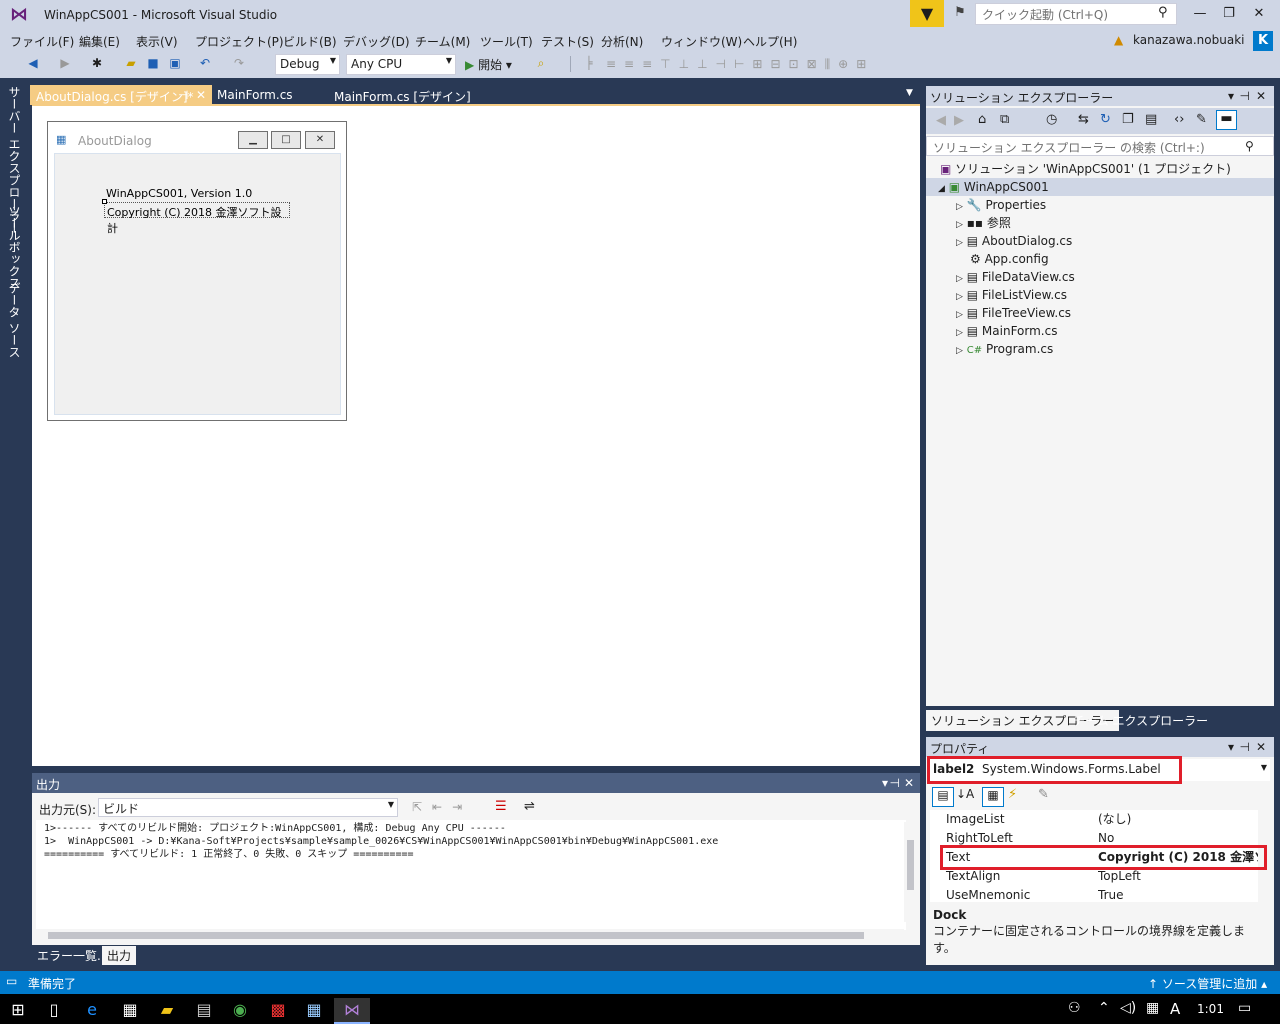 This screenshot has height=1024, width=1280. Describe the element at coordinates (131, 63) in the screenshot. I see `open-folder-icon: ▰` at that location.